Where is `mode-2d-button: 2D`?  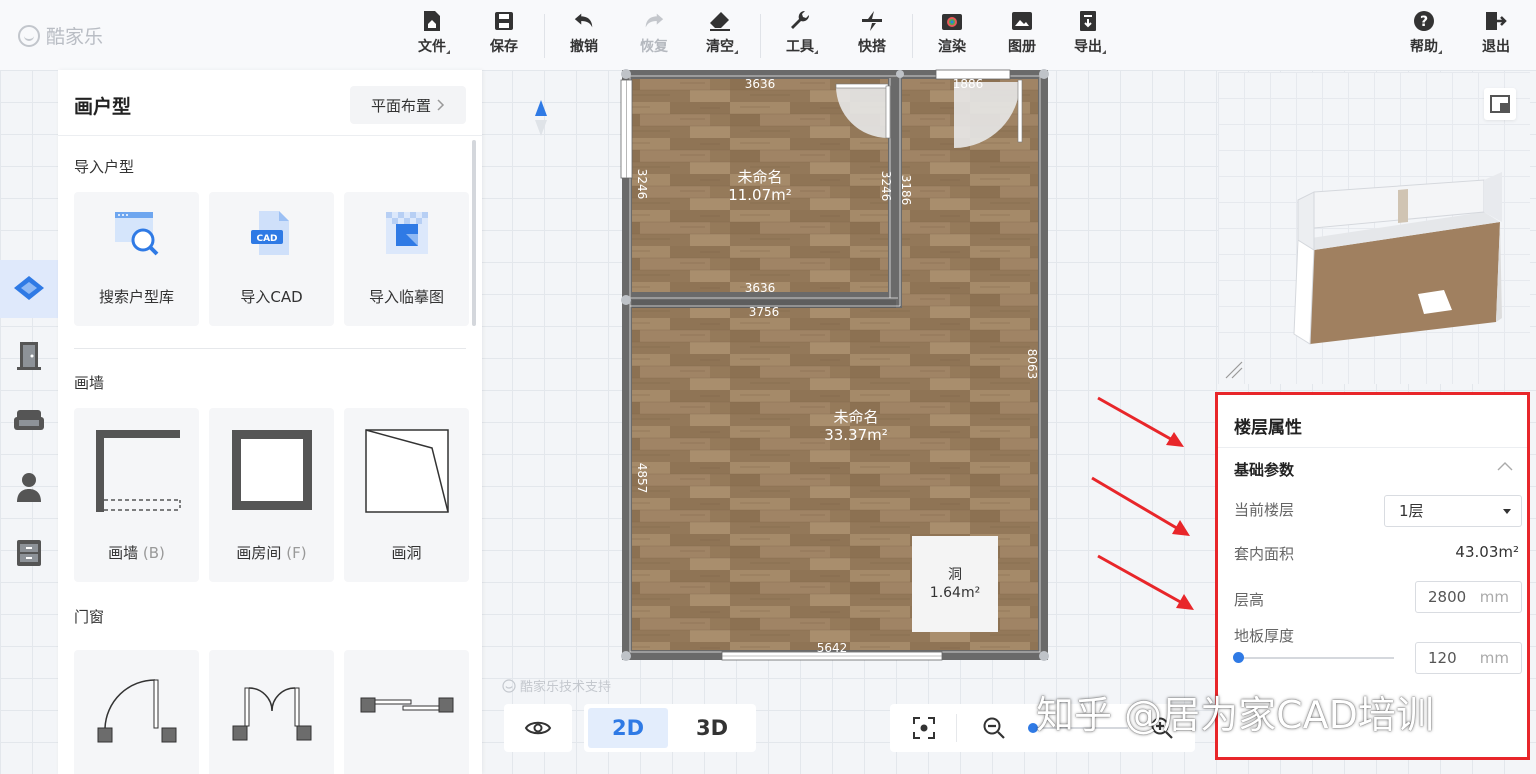 mode-2d-button: 2D is located at coordinates (628, 728).